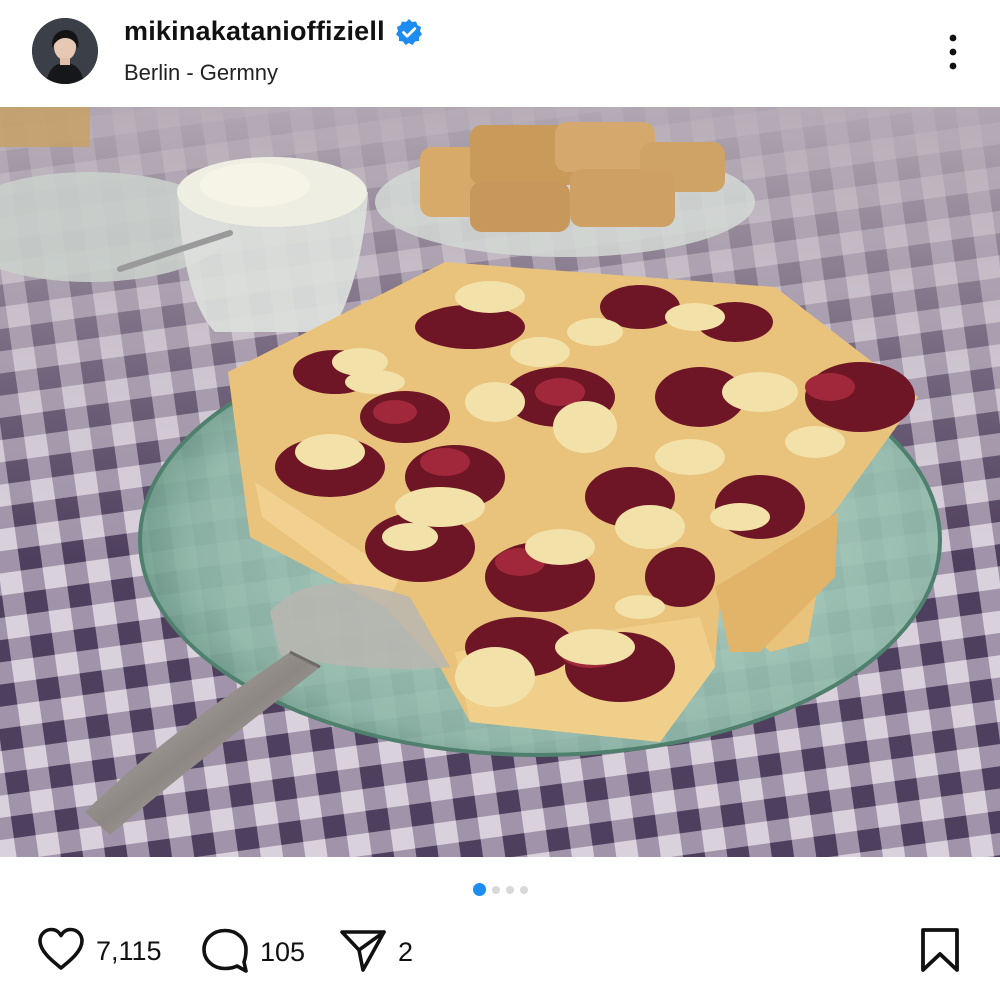 The image size is (1000, 993). I want to click on username-row: mikinakatanioffiziell, so click(273, 31).